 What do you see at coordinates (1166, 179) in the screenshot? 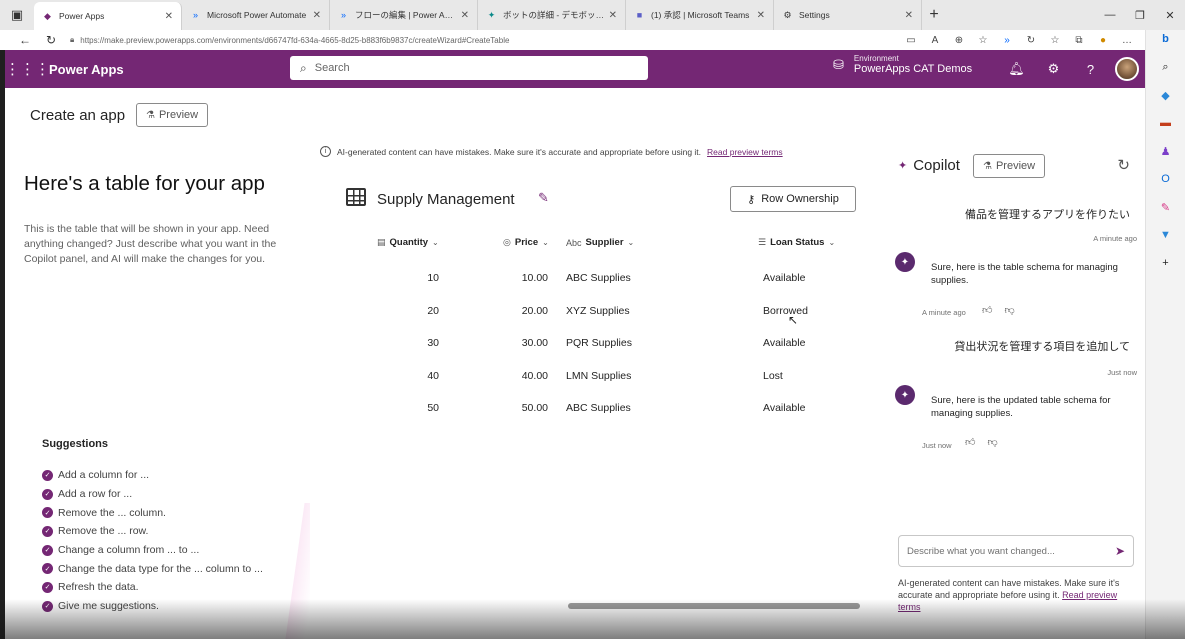
I see `outlook-icon: O` at bounding box center [1166, 179].